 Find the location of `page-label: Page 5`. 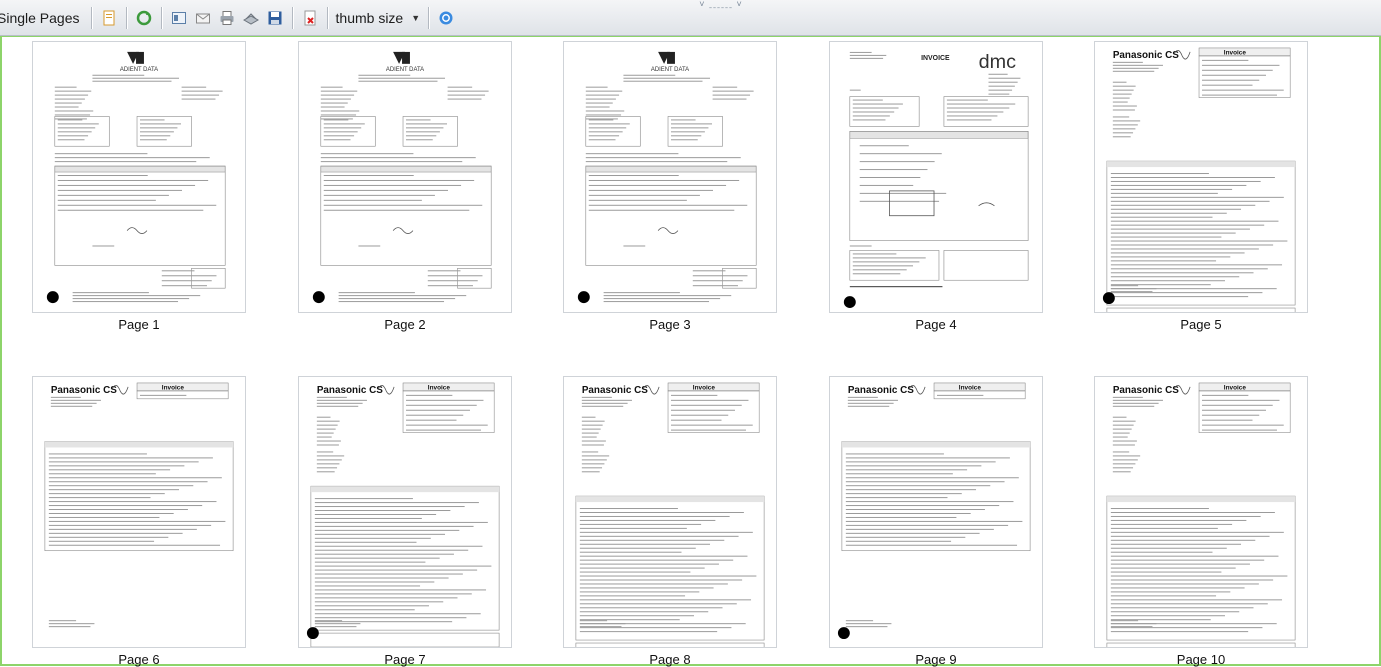

page-label: Page 5 is located at coordinates (1201, 324).